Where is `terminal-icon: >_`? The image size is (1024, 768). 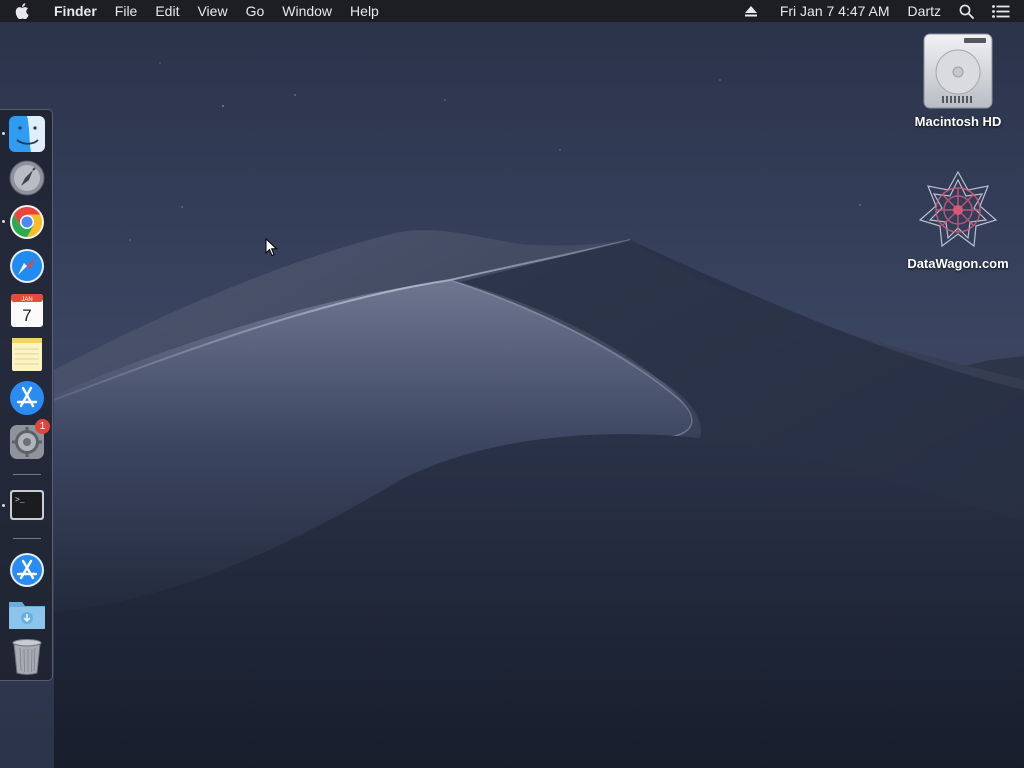 terminal-icon: >_ is located at coordinates (27, 505).